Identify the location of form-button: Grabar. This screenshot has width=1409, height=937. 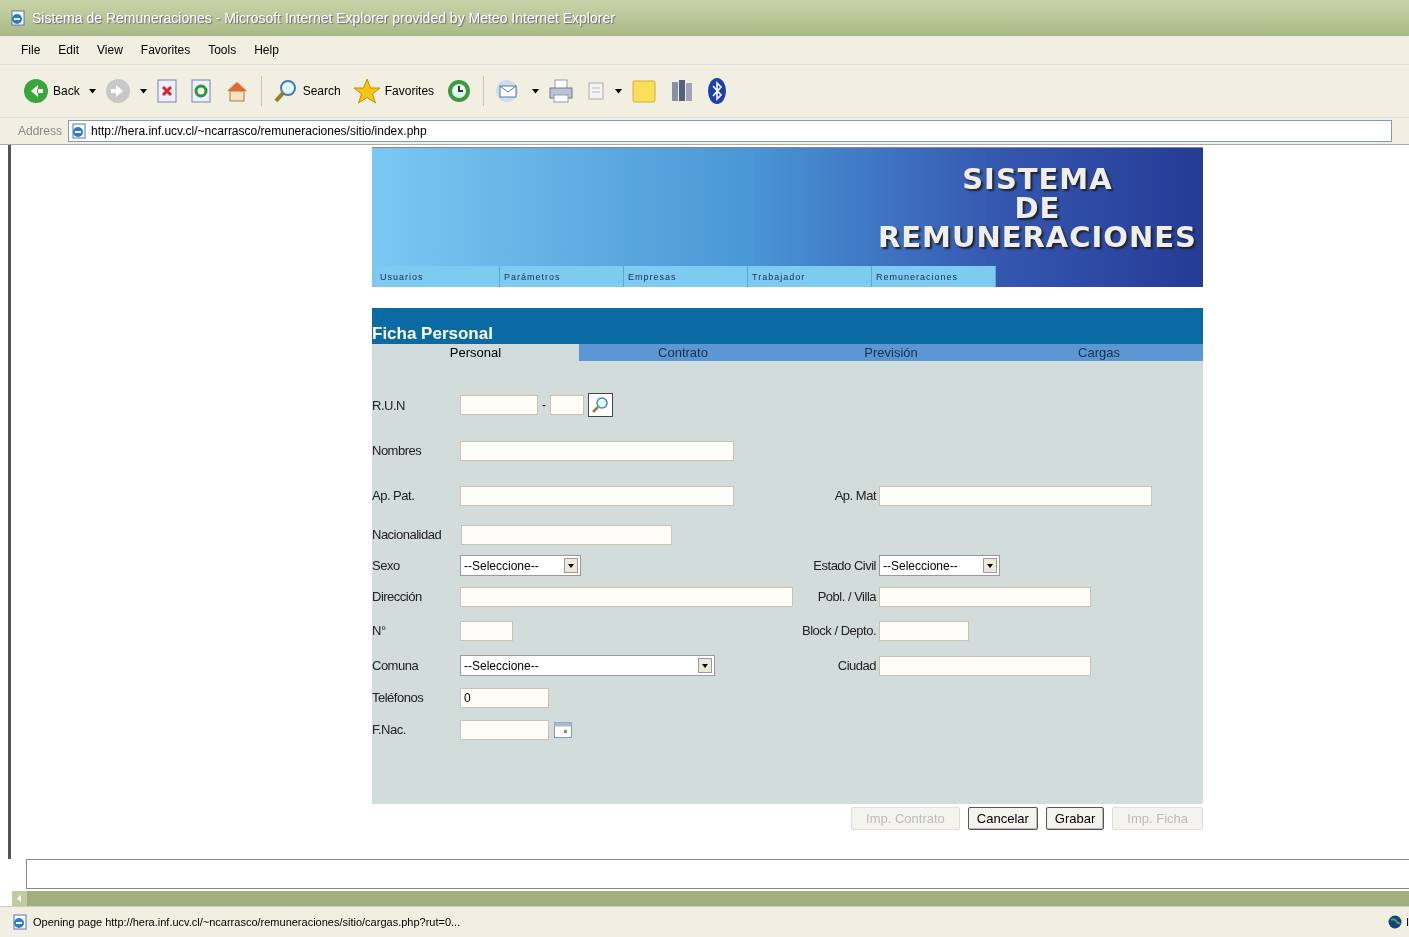
(1075, 818).